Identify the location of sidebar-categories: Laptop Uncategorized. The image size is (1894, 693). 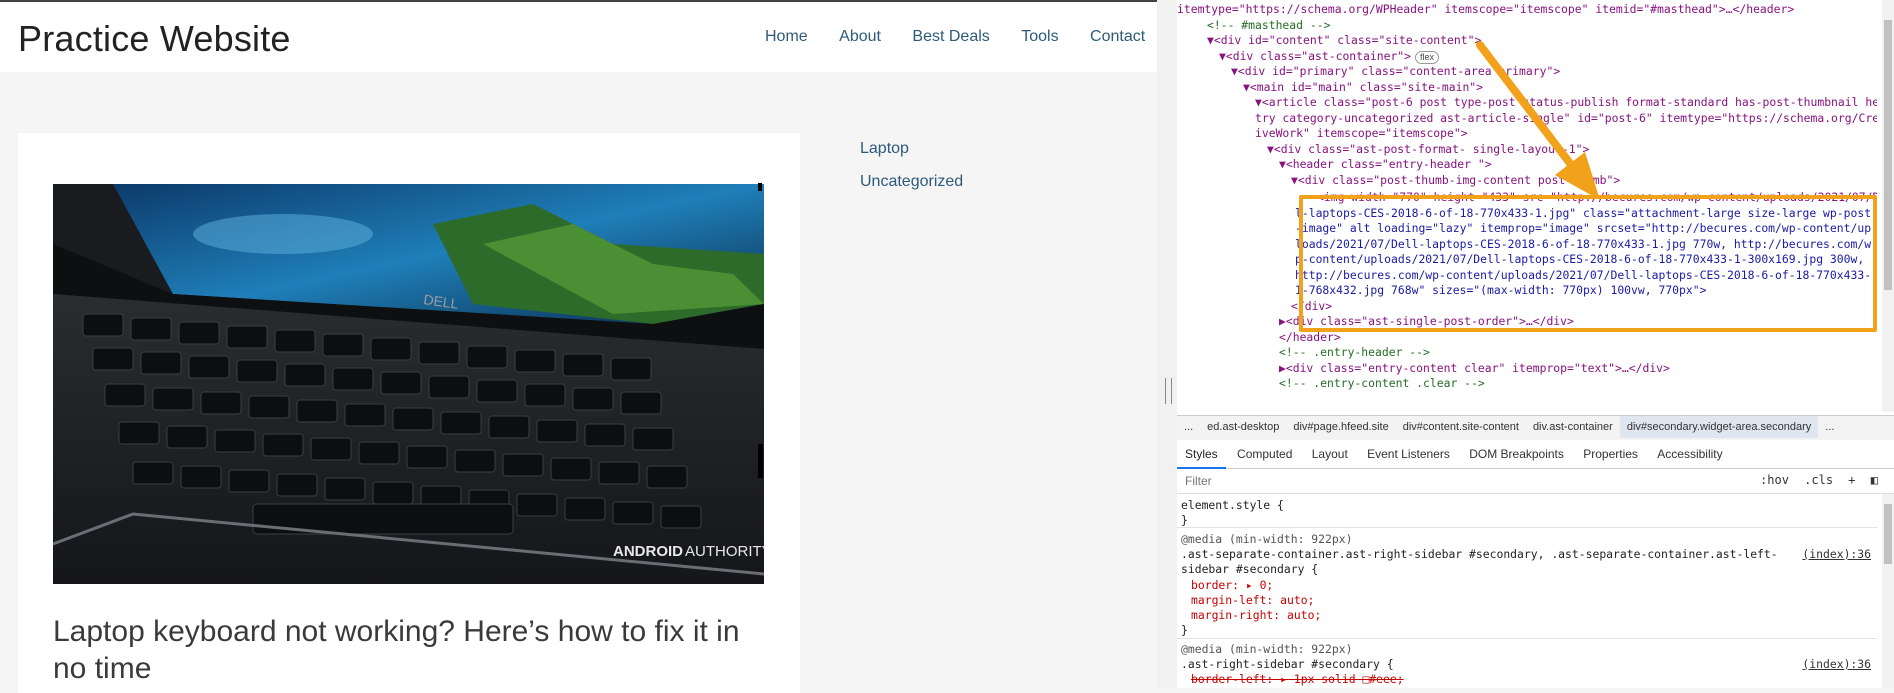
(911, 173).